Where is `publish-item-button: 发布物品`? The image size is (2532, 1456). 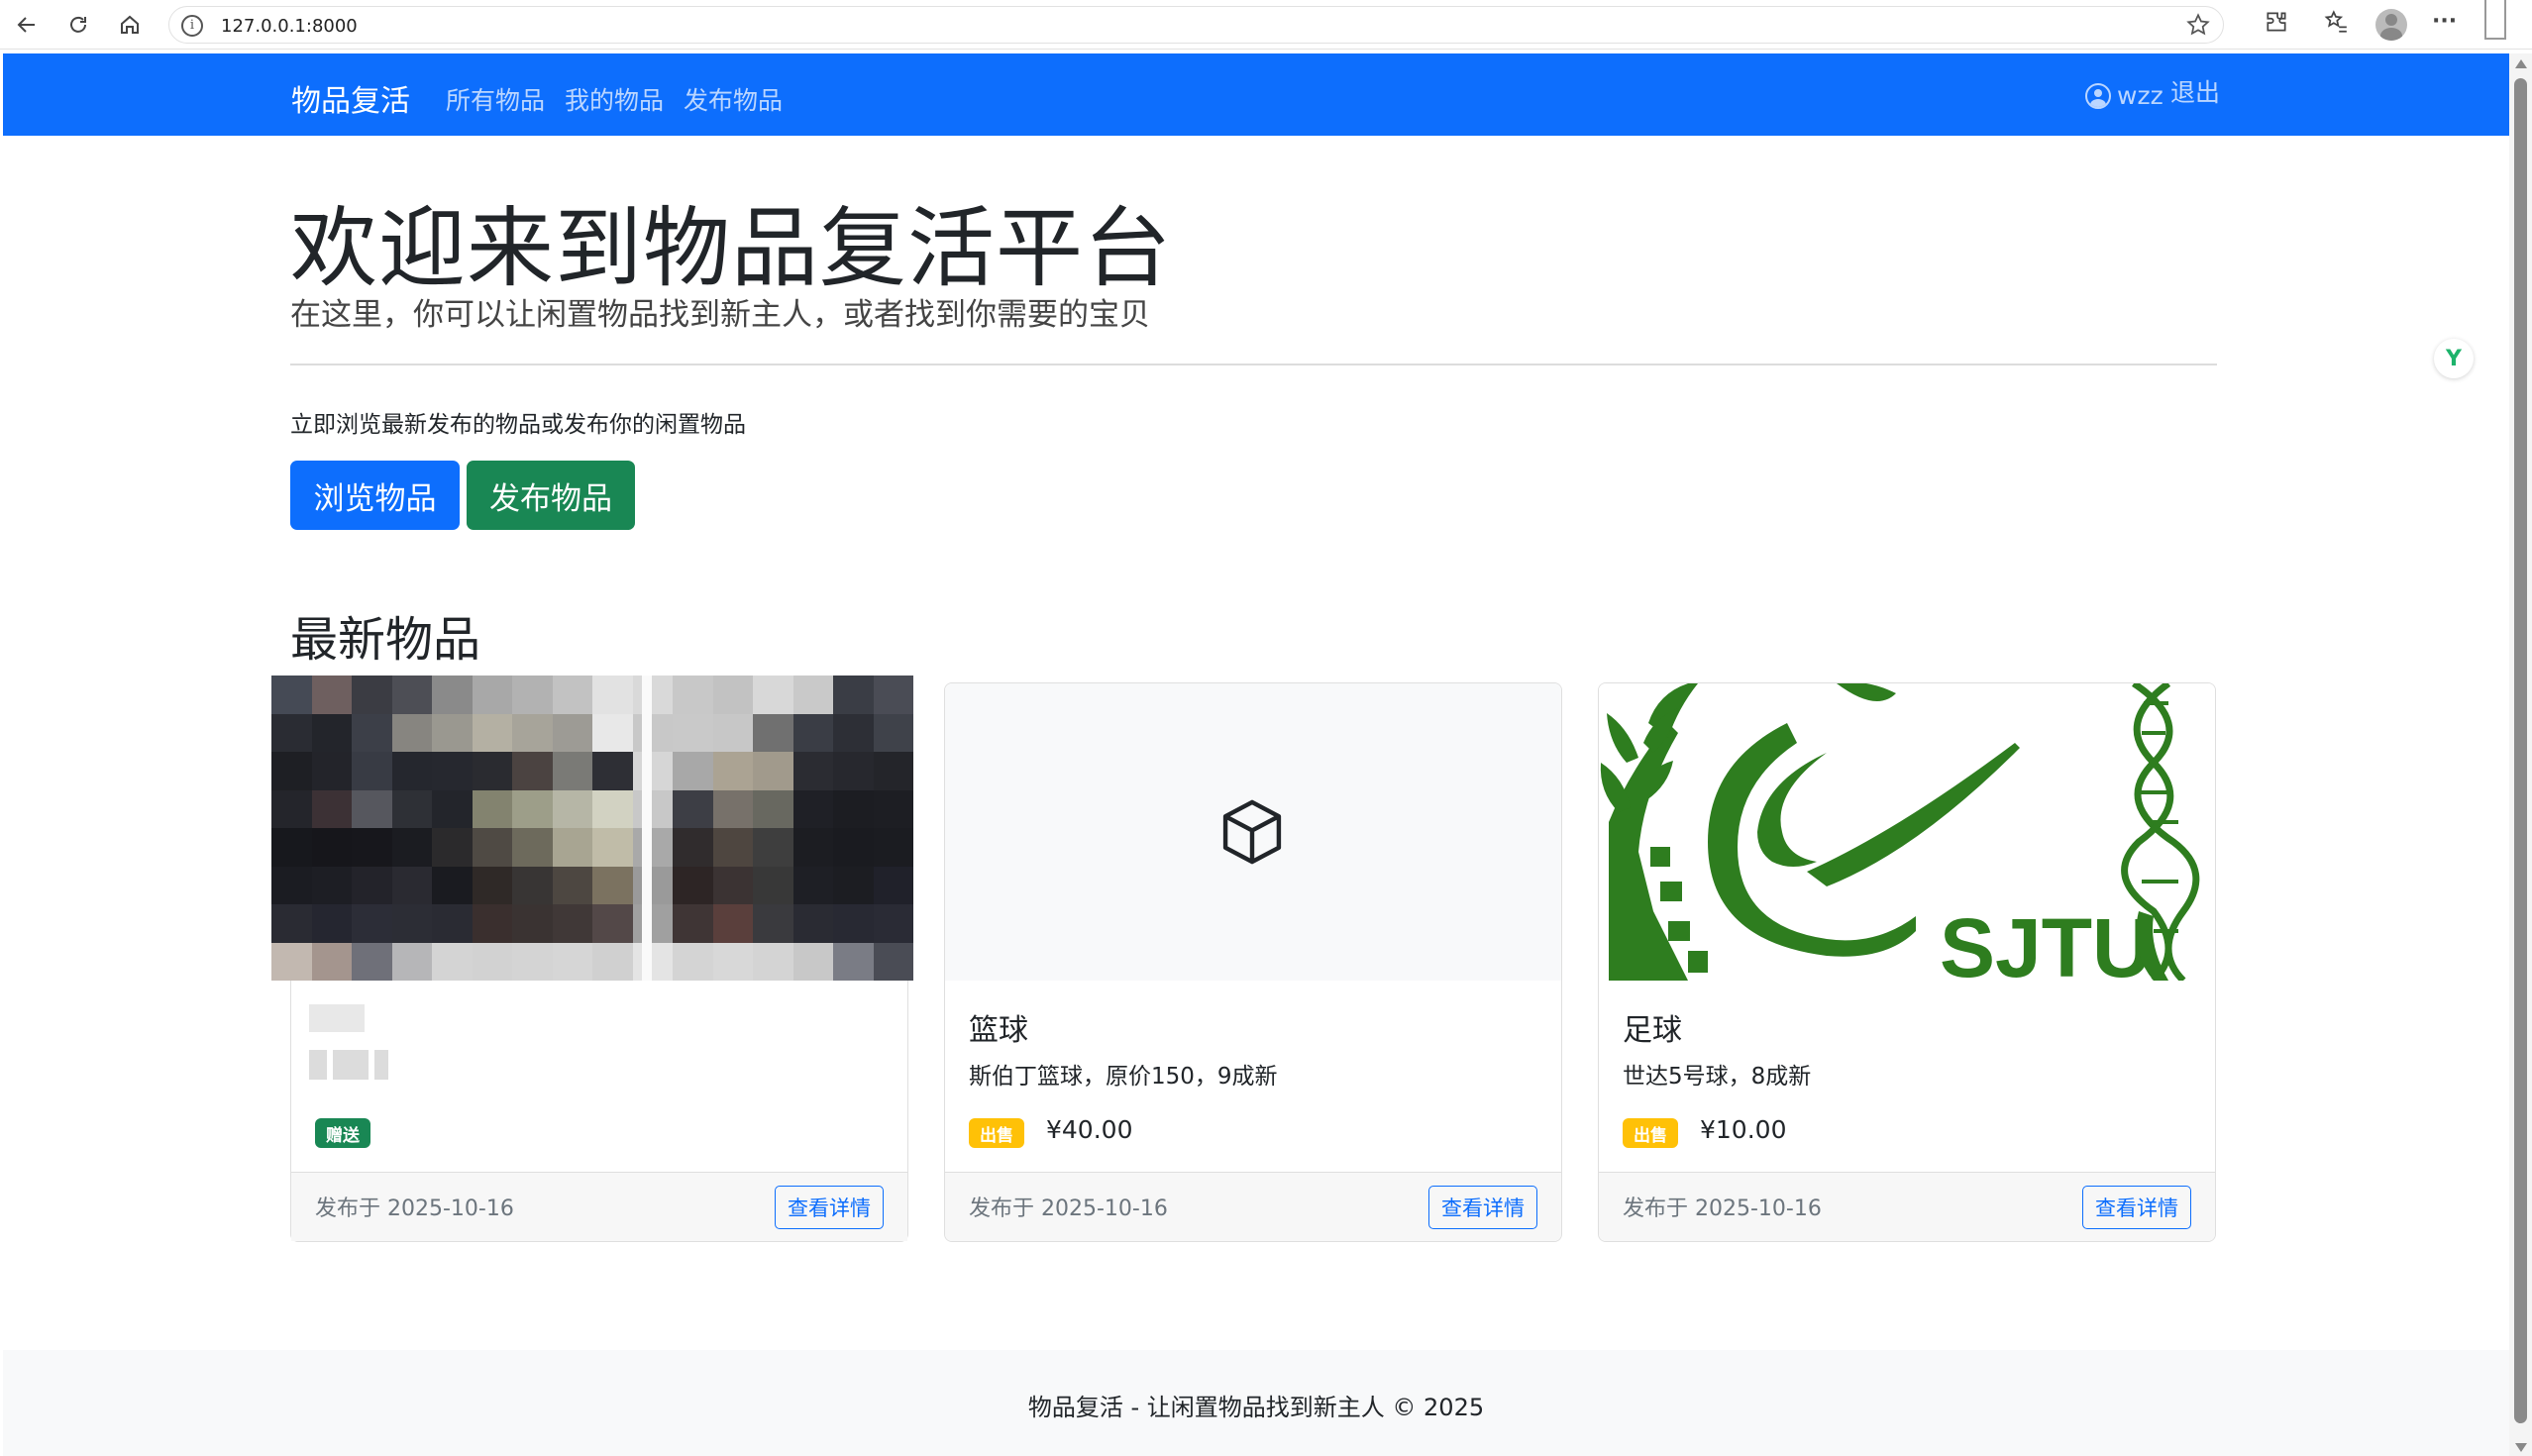 publish-item-button: 发布物品 is located at coordinates (551, 495).